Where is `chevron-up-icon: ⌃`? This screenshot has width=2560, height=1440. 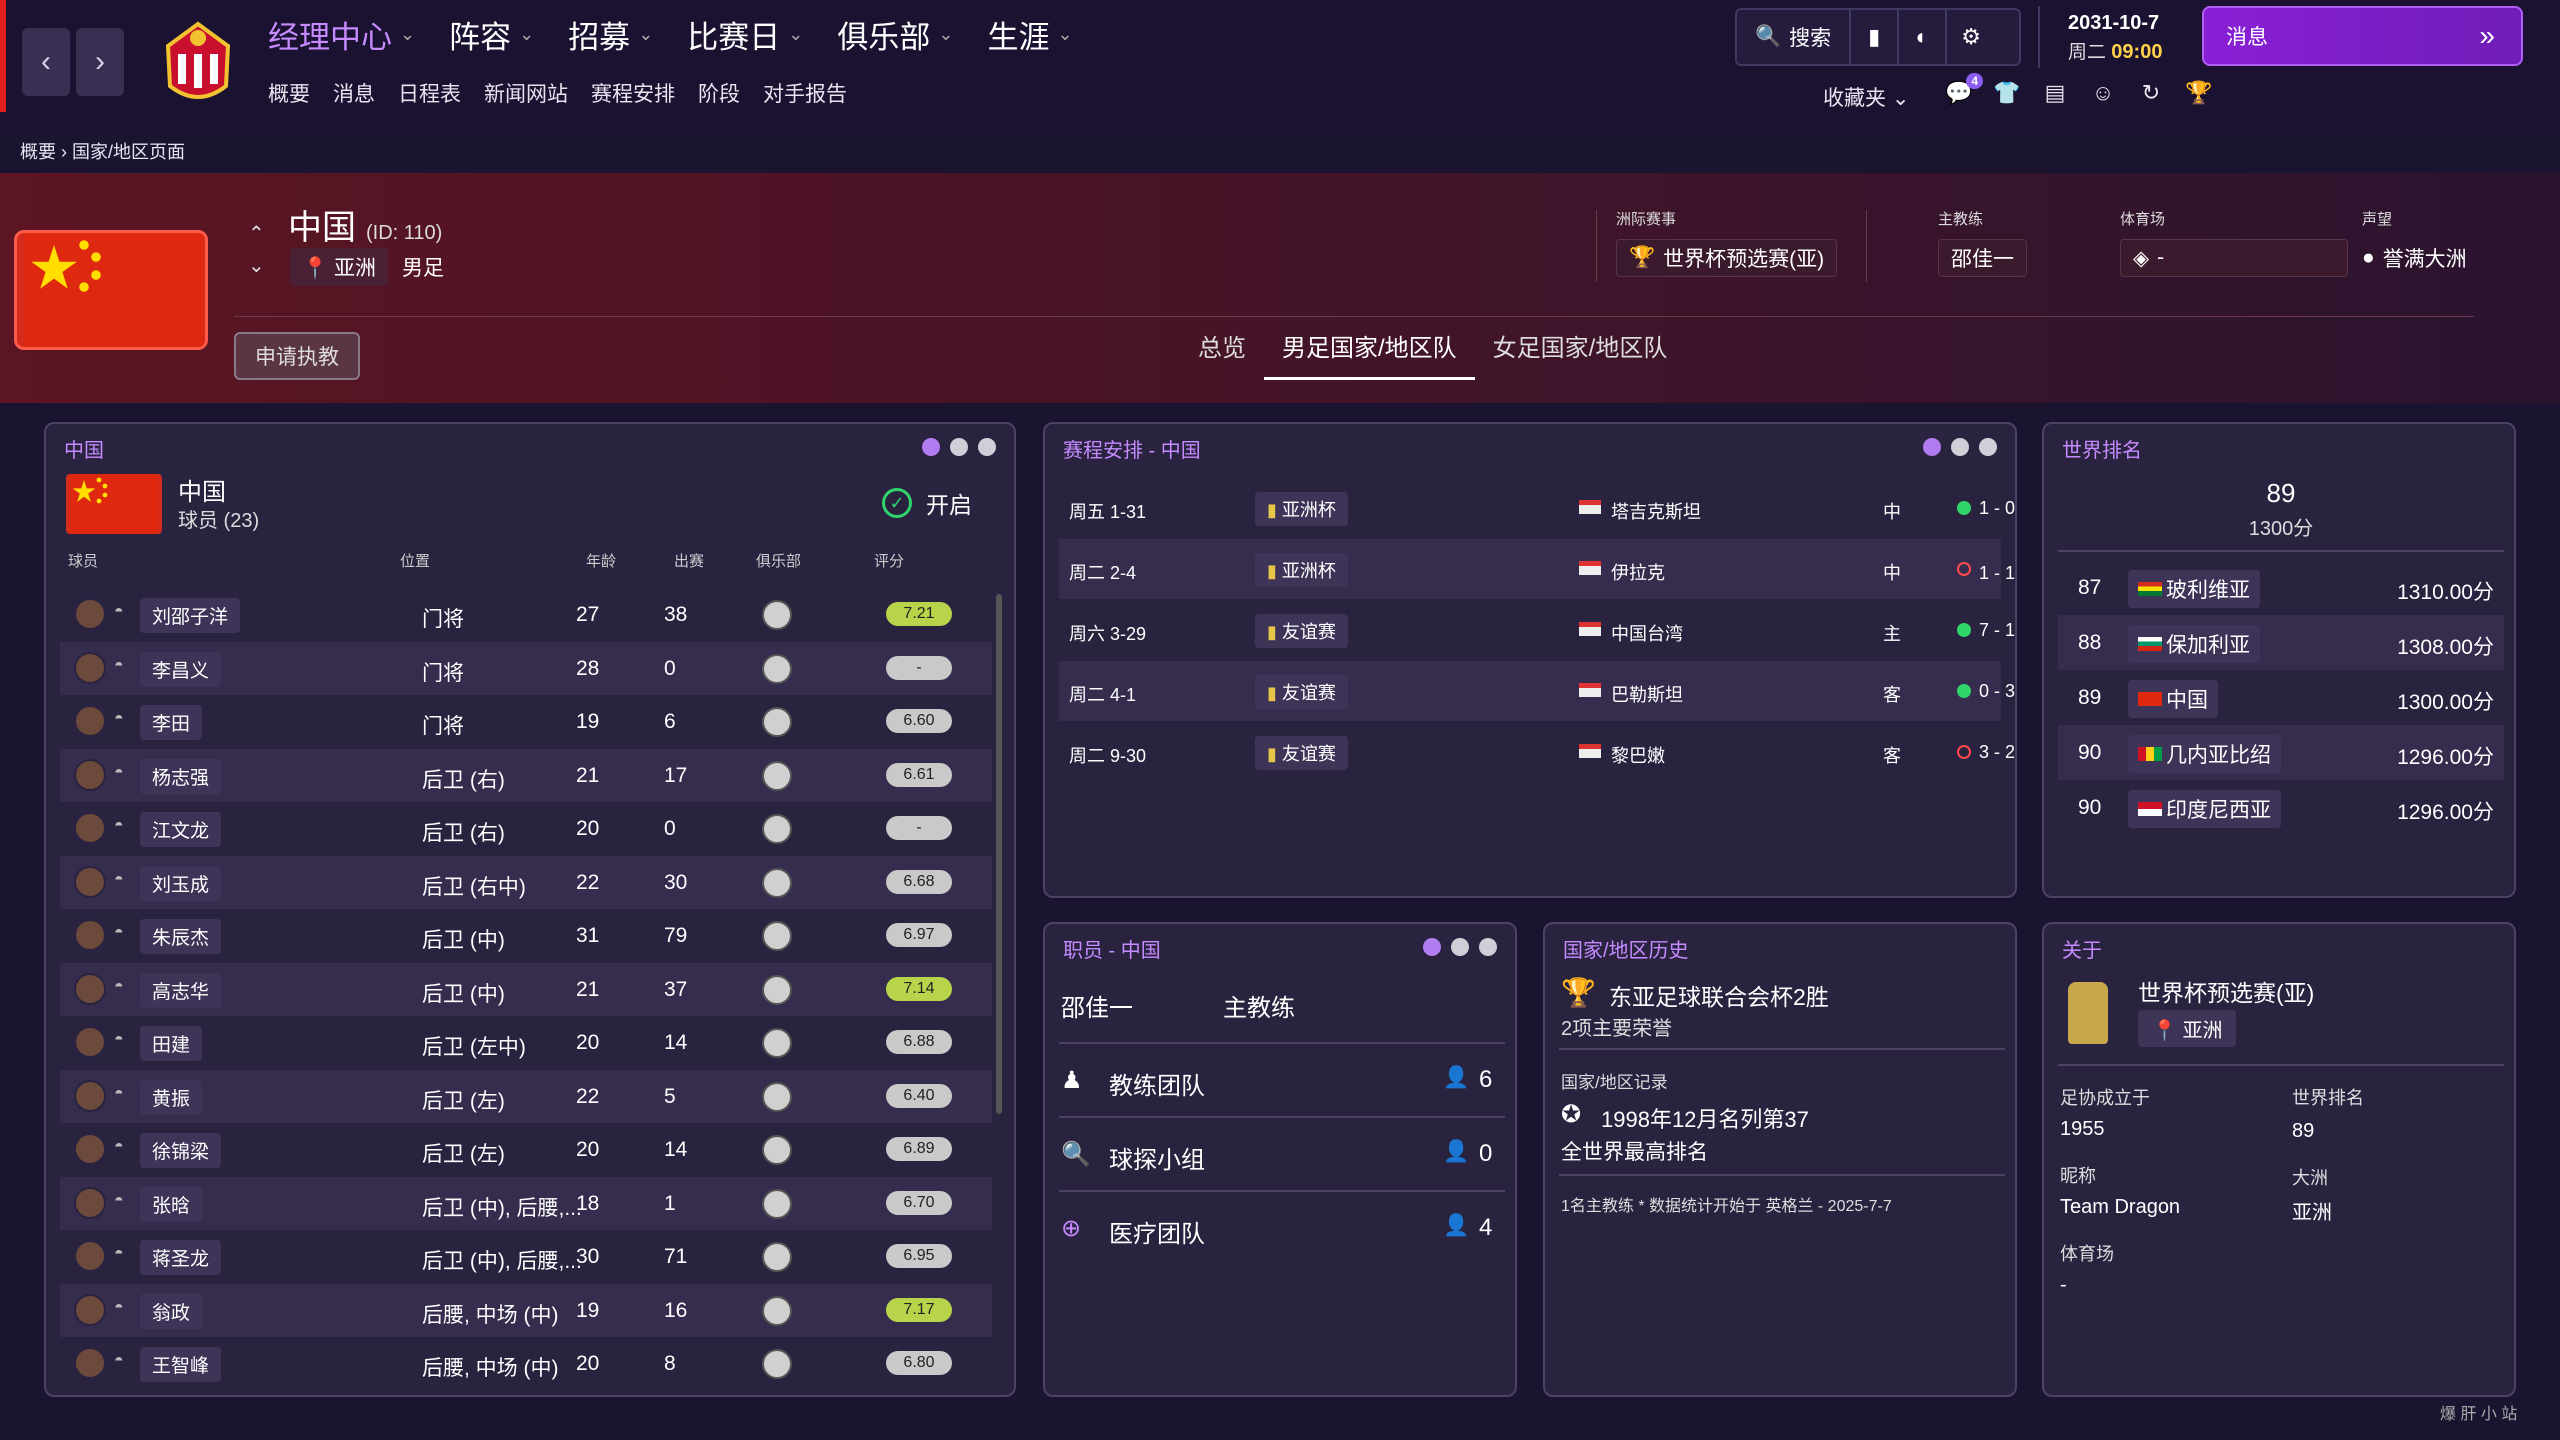 chevron-up-icon: ⌃ is located at coordinates (256, 234).